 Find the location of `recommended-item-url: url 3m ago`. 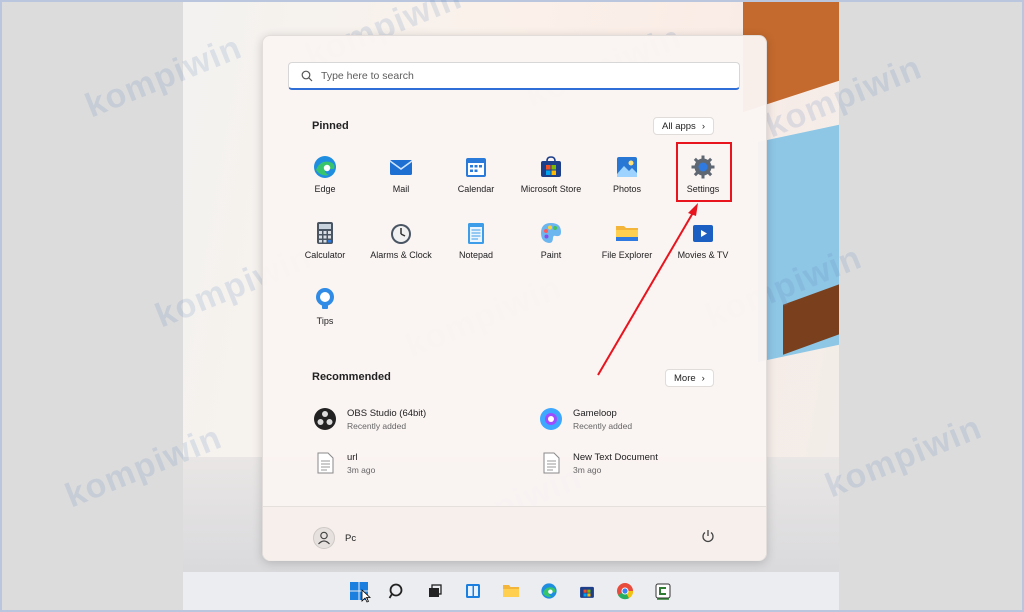

recommended-item-url: url 3m ago is located at coordinates (344, 463).